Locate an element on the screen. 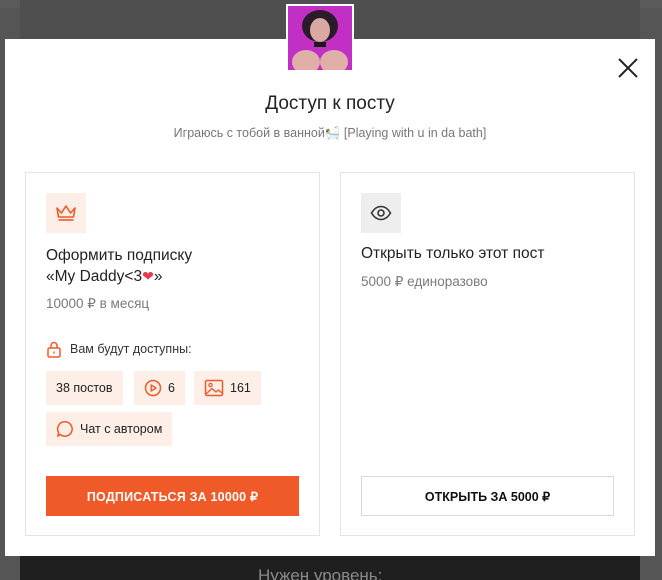 The image size is (662, 580). chip-chat-label: Чат с автором is located at coordinates (121, 429).